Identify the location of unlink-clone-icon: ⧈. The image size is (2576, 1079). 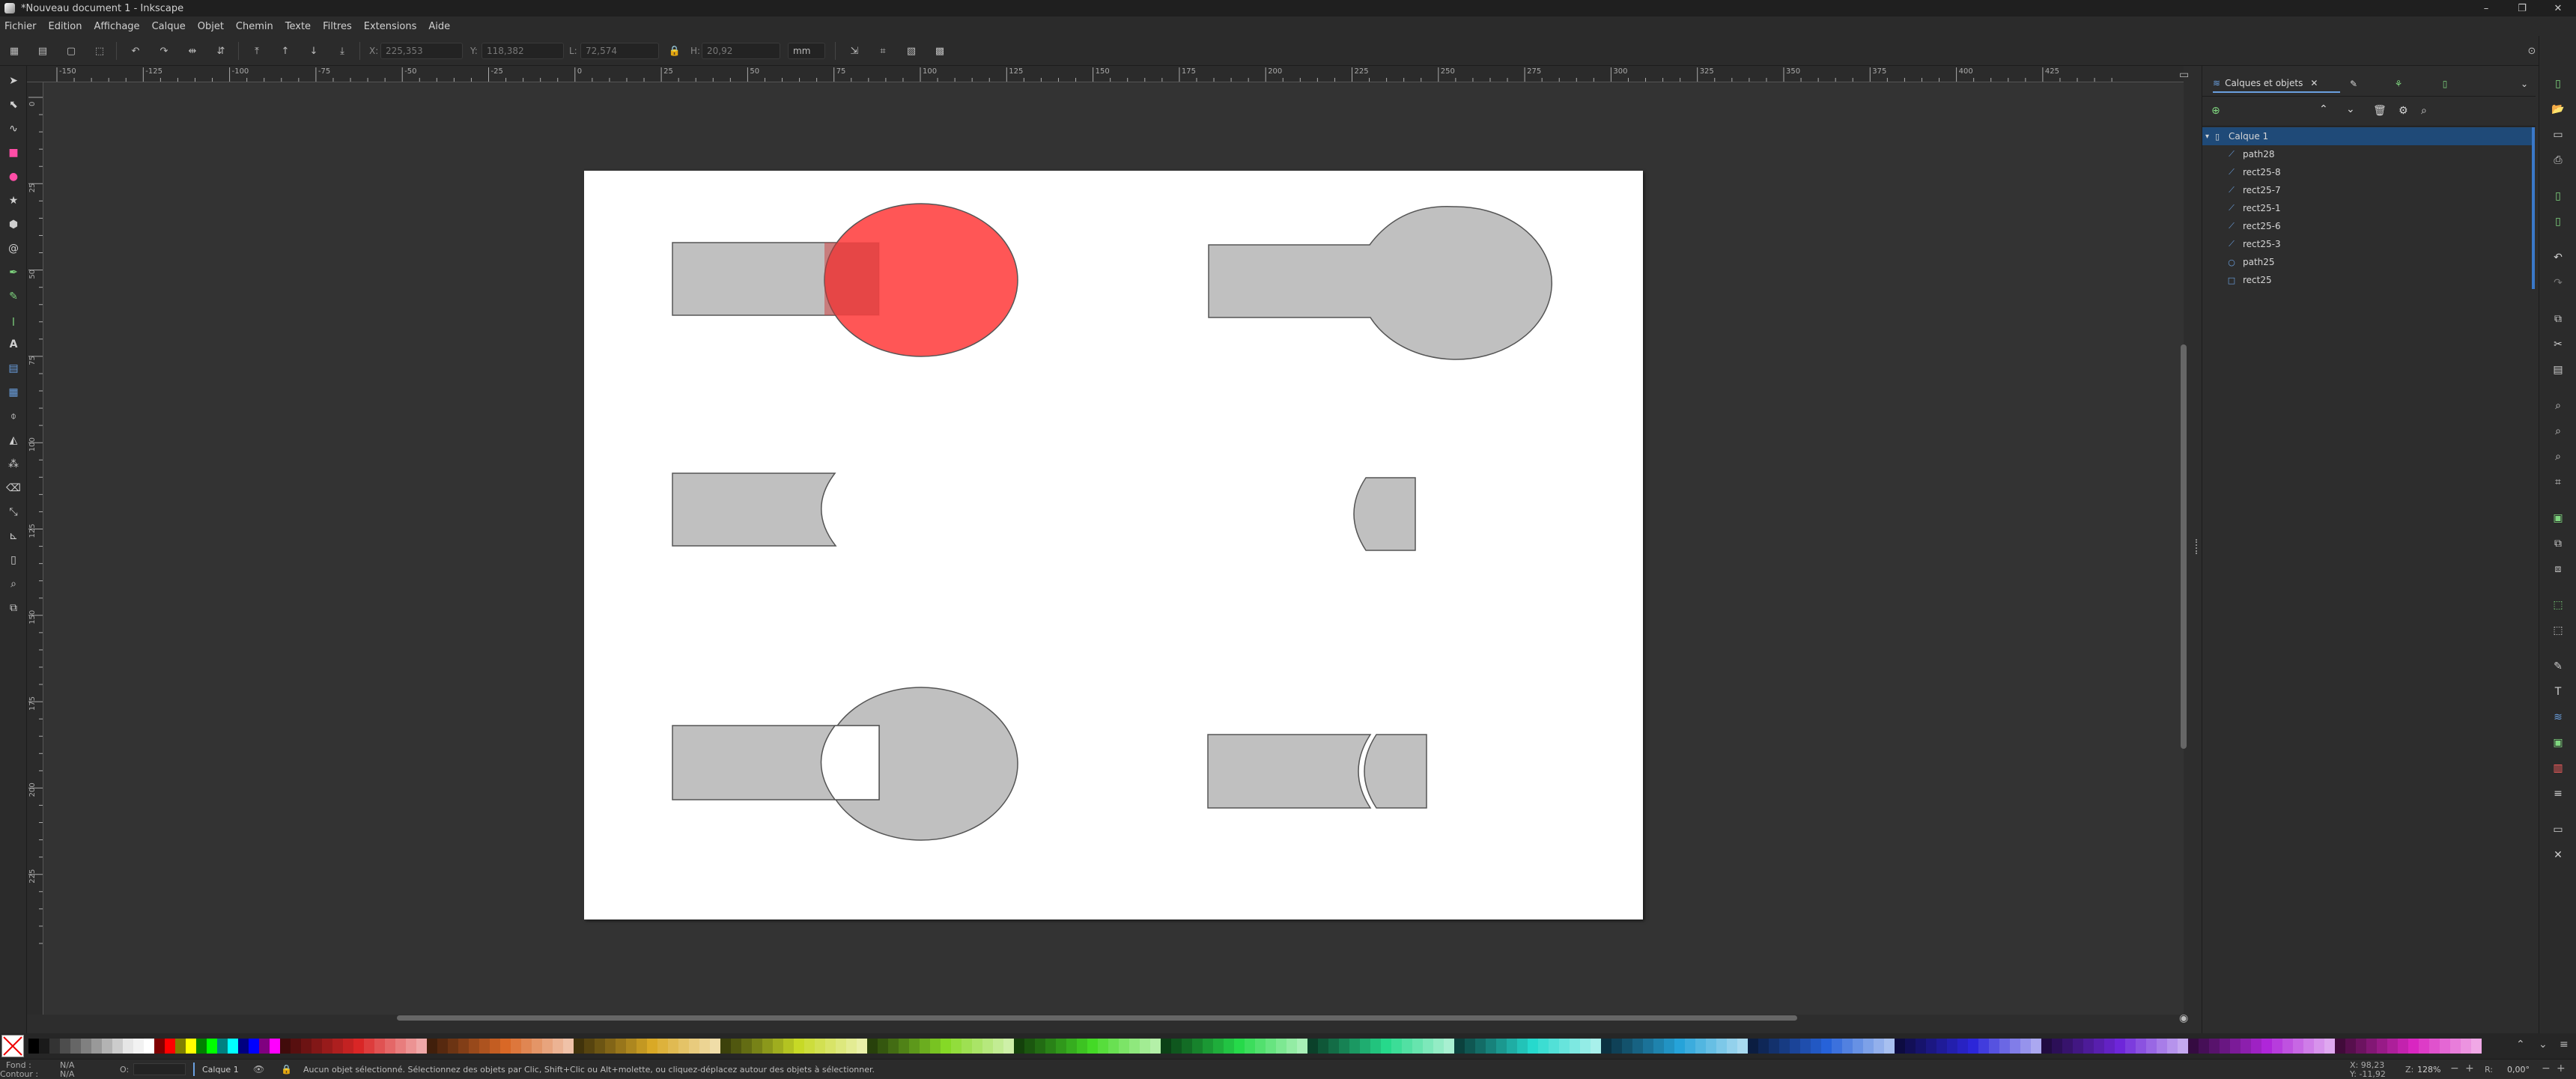
(2558, 569).